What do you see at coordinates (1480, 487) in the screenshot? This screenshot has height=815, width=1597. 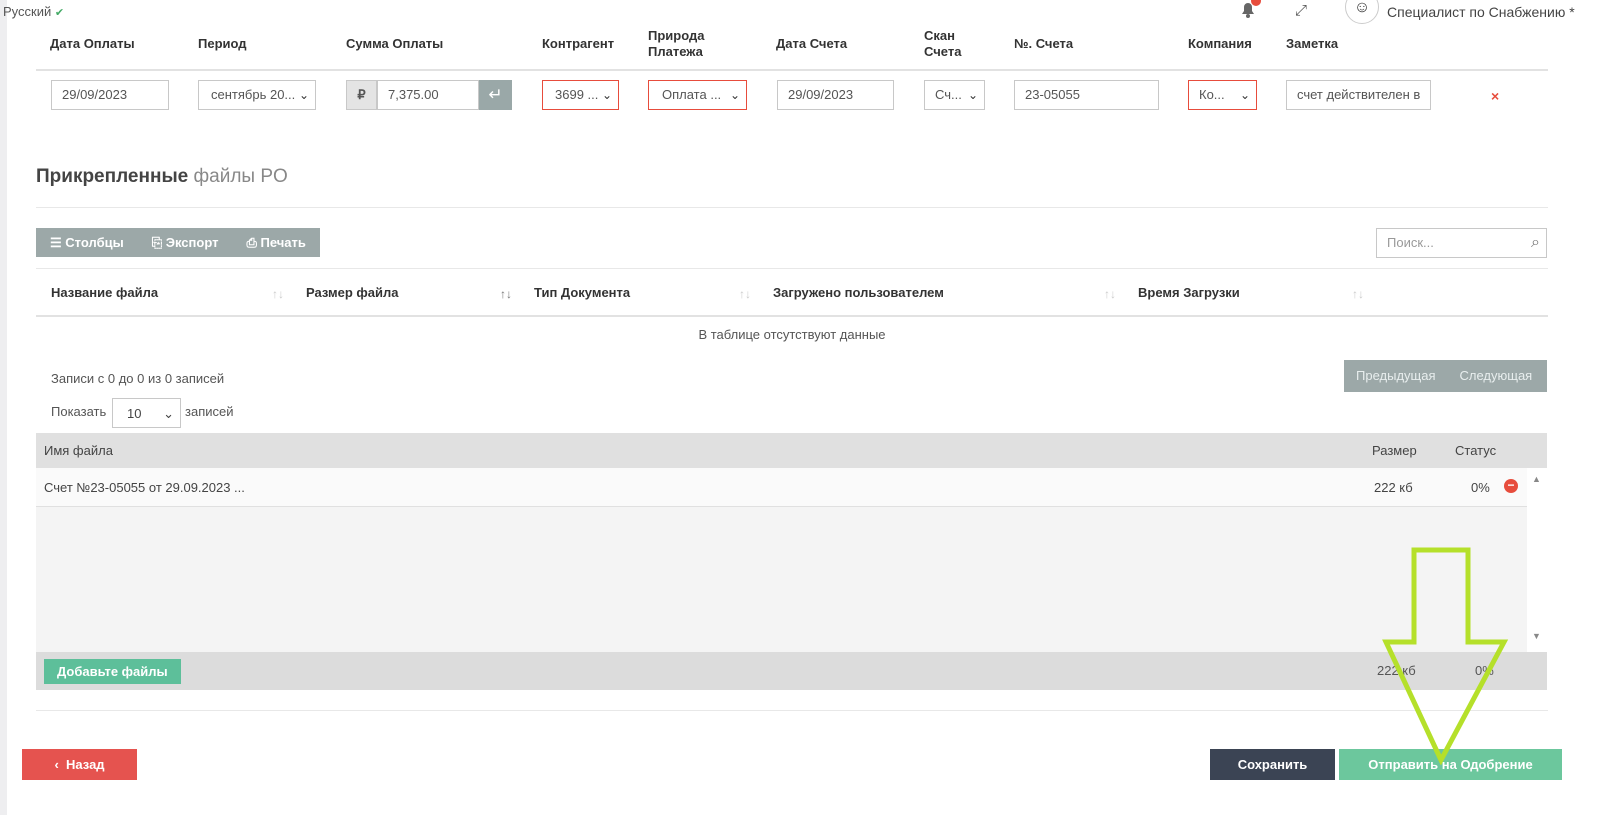 I see `uploaded-file-status: 0%` at bounding box center [1480, 487].